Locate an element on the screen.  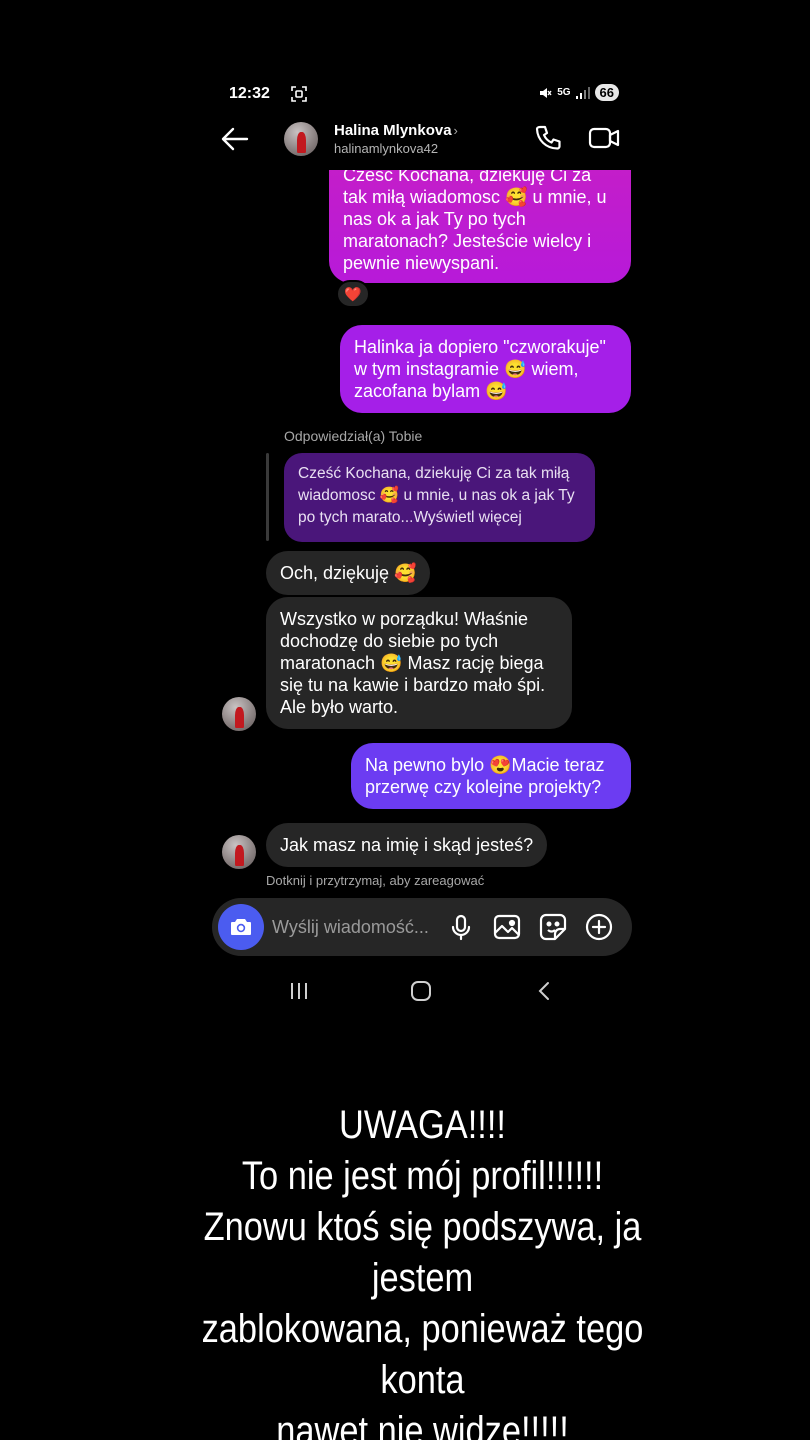
microphone-icon is located at coordinates (461, 927).